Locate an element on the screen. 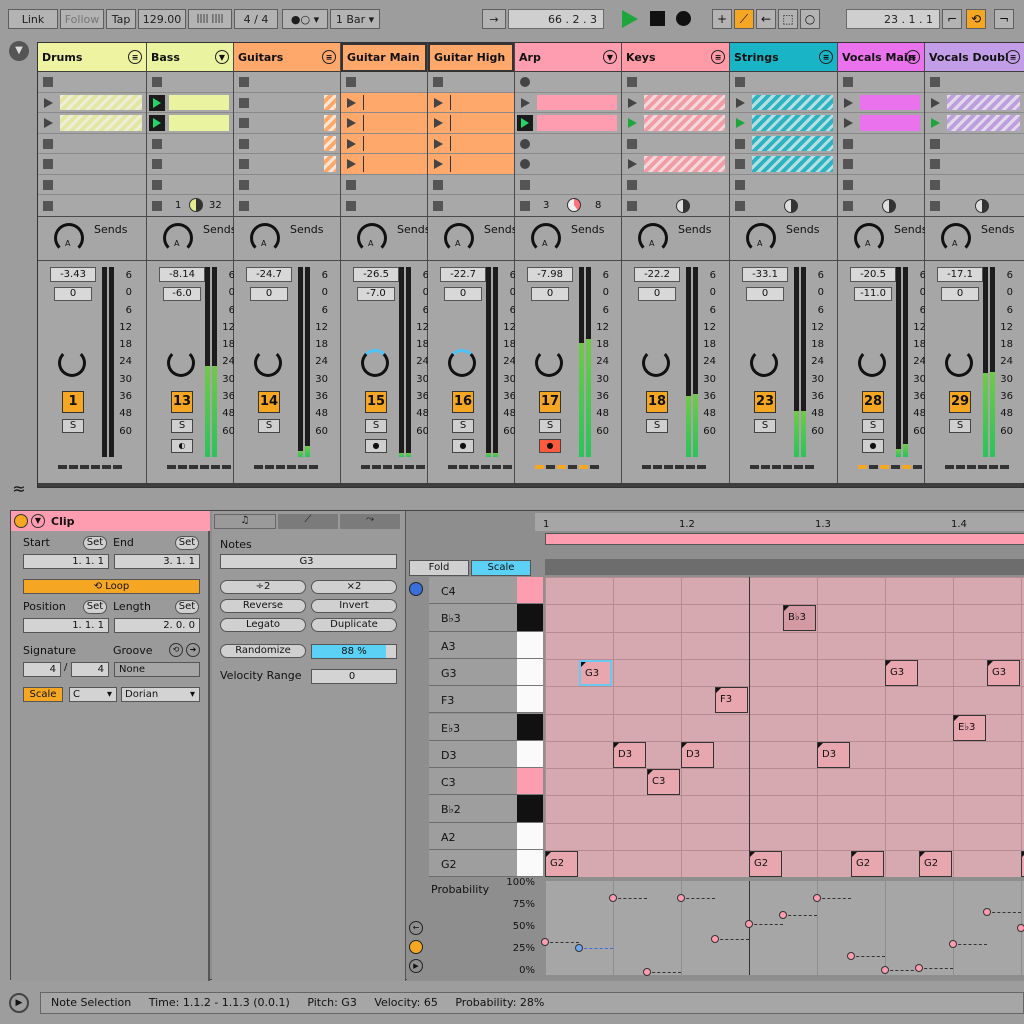 This screenshot has width=1024, height=1024. volume-field: -22.7 is located at coordinates (463, 274).